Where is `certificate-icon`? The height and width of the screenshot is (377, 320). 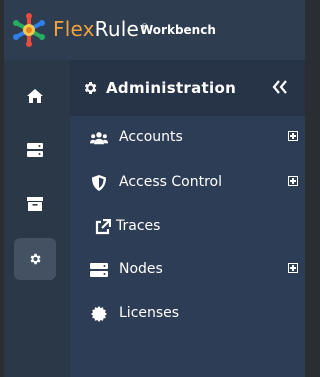 certificate-icon is located at coordinates (99, 314).